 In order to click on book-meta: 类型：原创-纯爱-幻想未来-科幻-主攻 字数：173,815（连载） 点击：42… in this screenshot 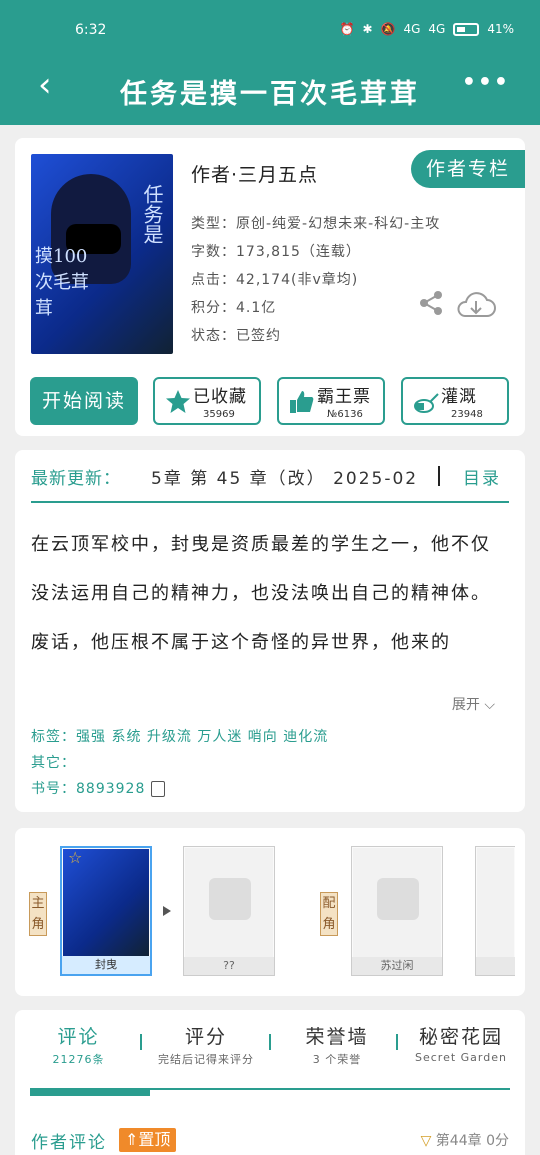, I will do `click(315, 280)`.